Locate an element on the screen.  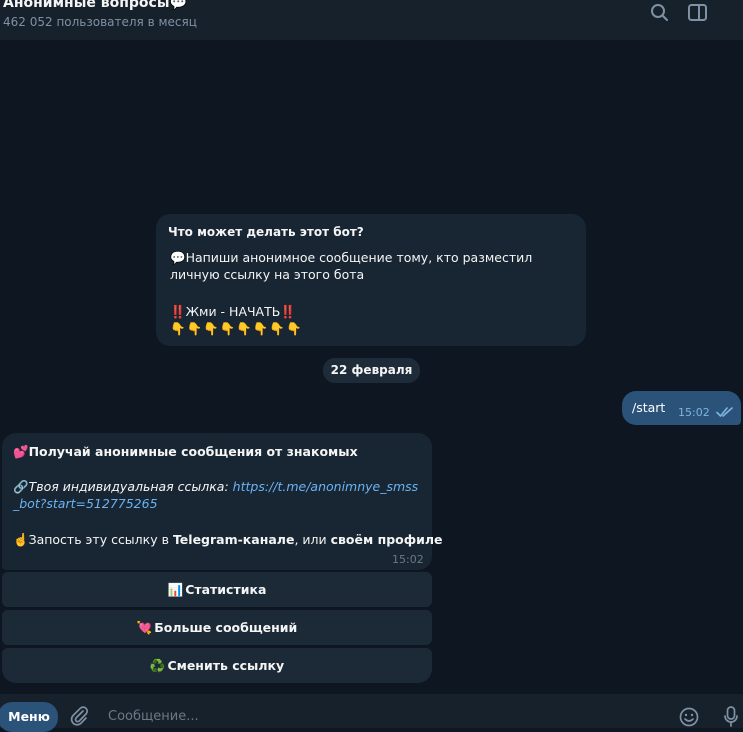
search-button is located at coordinates (660, 13).